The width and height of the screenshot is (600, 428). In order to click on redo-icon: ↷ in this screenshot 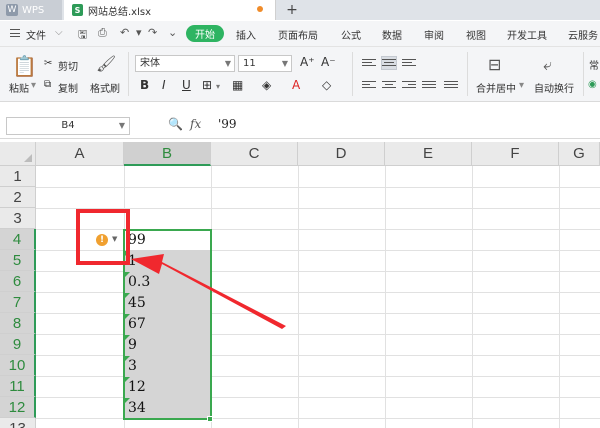, I will do `click(152, 32)`.